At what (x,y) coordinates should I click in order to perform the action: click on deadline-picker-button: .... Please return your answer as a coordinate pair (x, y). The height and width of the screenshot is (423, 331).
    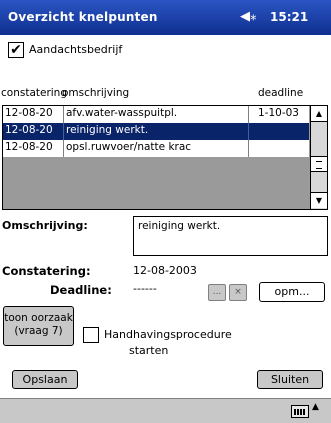
    Looking at the image, I should click on (217, 292).